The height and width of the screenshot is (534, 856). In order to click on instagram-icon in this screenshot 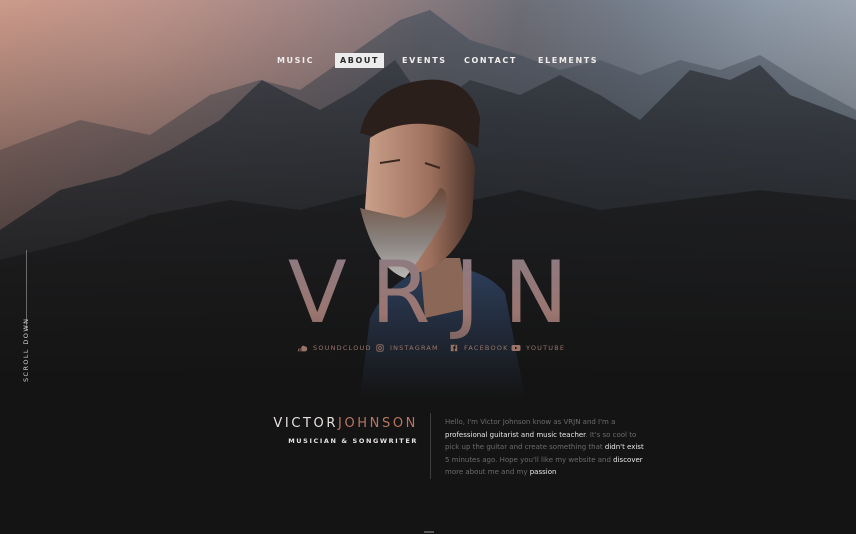, I will do `click(380, 348)`.